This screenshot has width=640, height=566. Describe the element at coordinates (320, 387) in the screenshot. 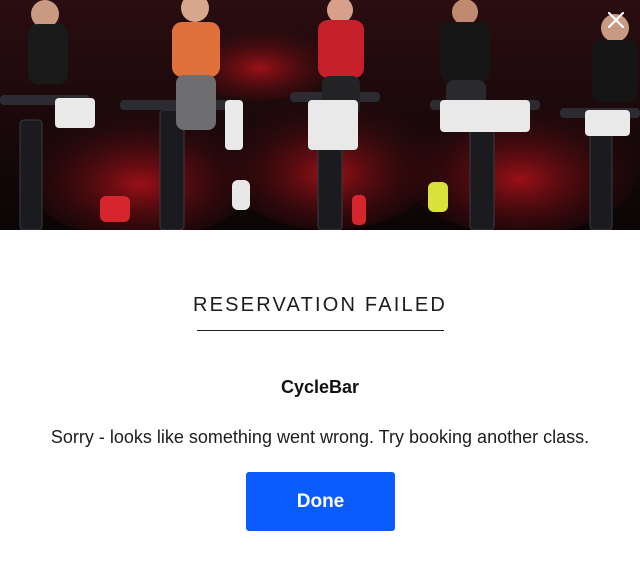

I see `studio-name: CycleBar` at that location.